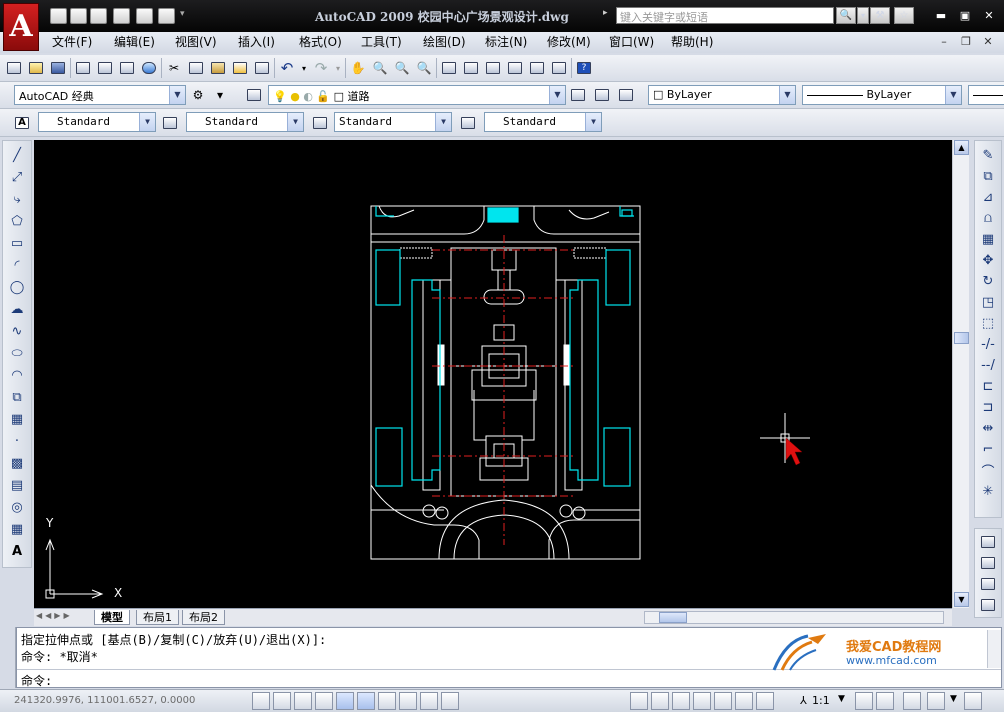 The width and height of the screenshot is (1004, 712). I want to click on lineweight-select, so click(986, 95).